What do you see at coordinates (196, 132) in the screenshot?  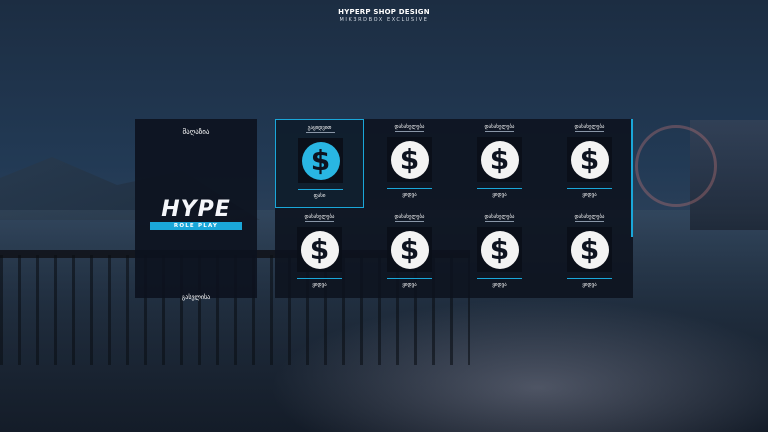 I see `shop-title: მაღაზია` at bounding box center [196, 132].